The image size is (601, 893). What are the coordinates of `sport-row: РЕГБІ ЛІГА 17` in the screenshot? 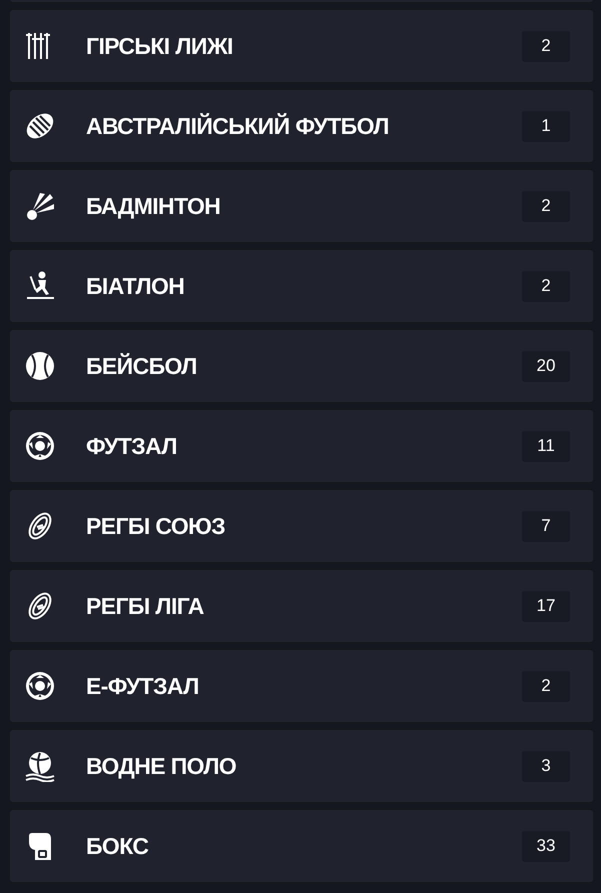 It's located at (301, 606).